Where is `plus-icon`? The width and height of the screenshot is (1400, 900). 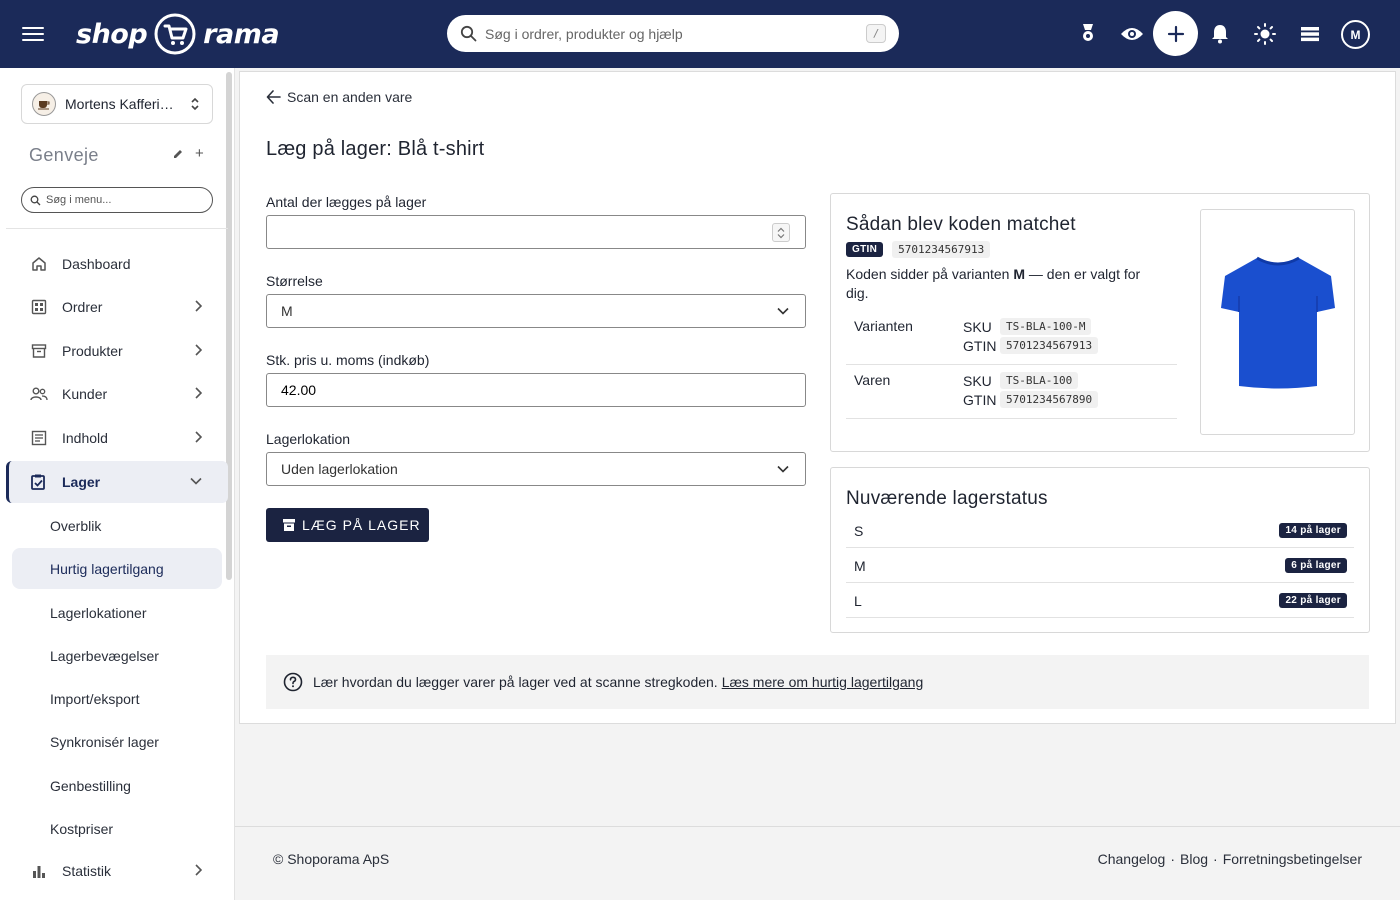
plus-icon is located at coordinates (1175, 33).